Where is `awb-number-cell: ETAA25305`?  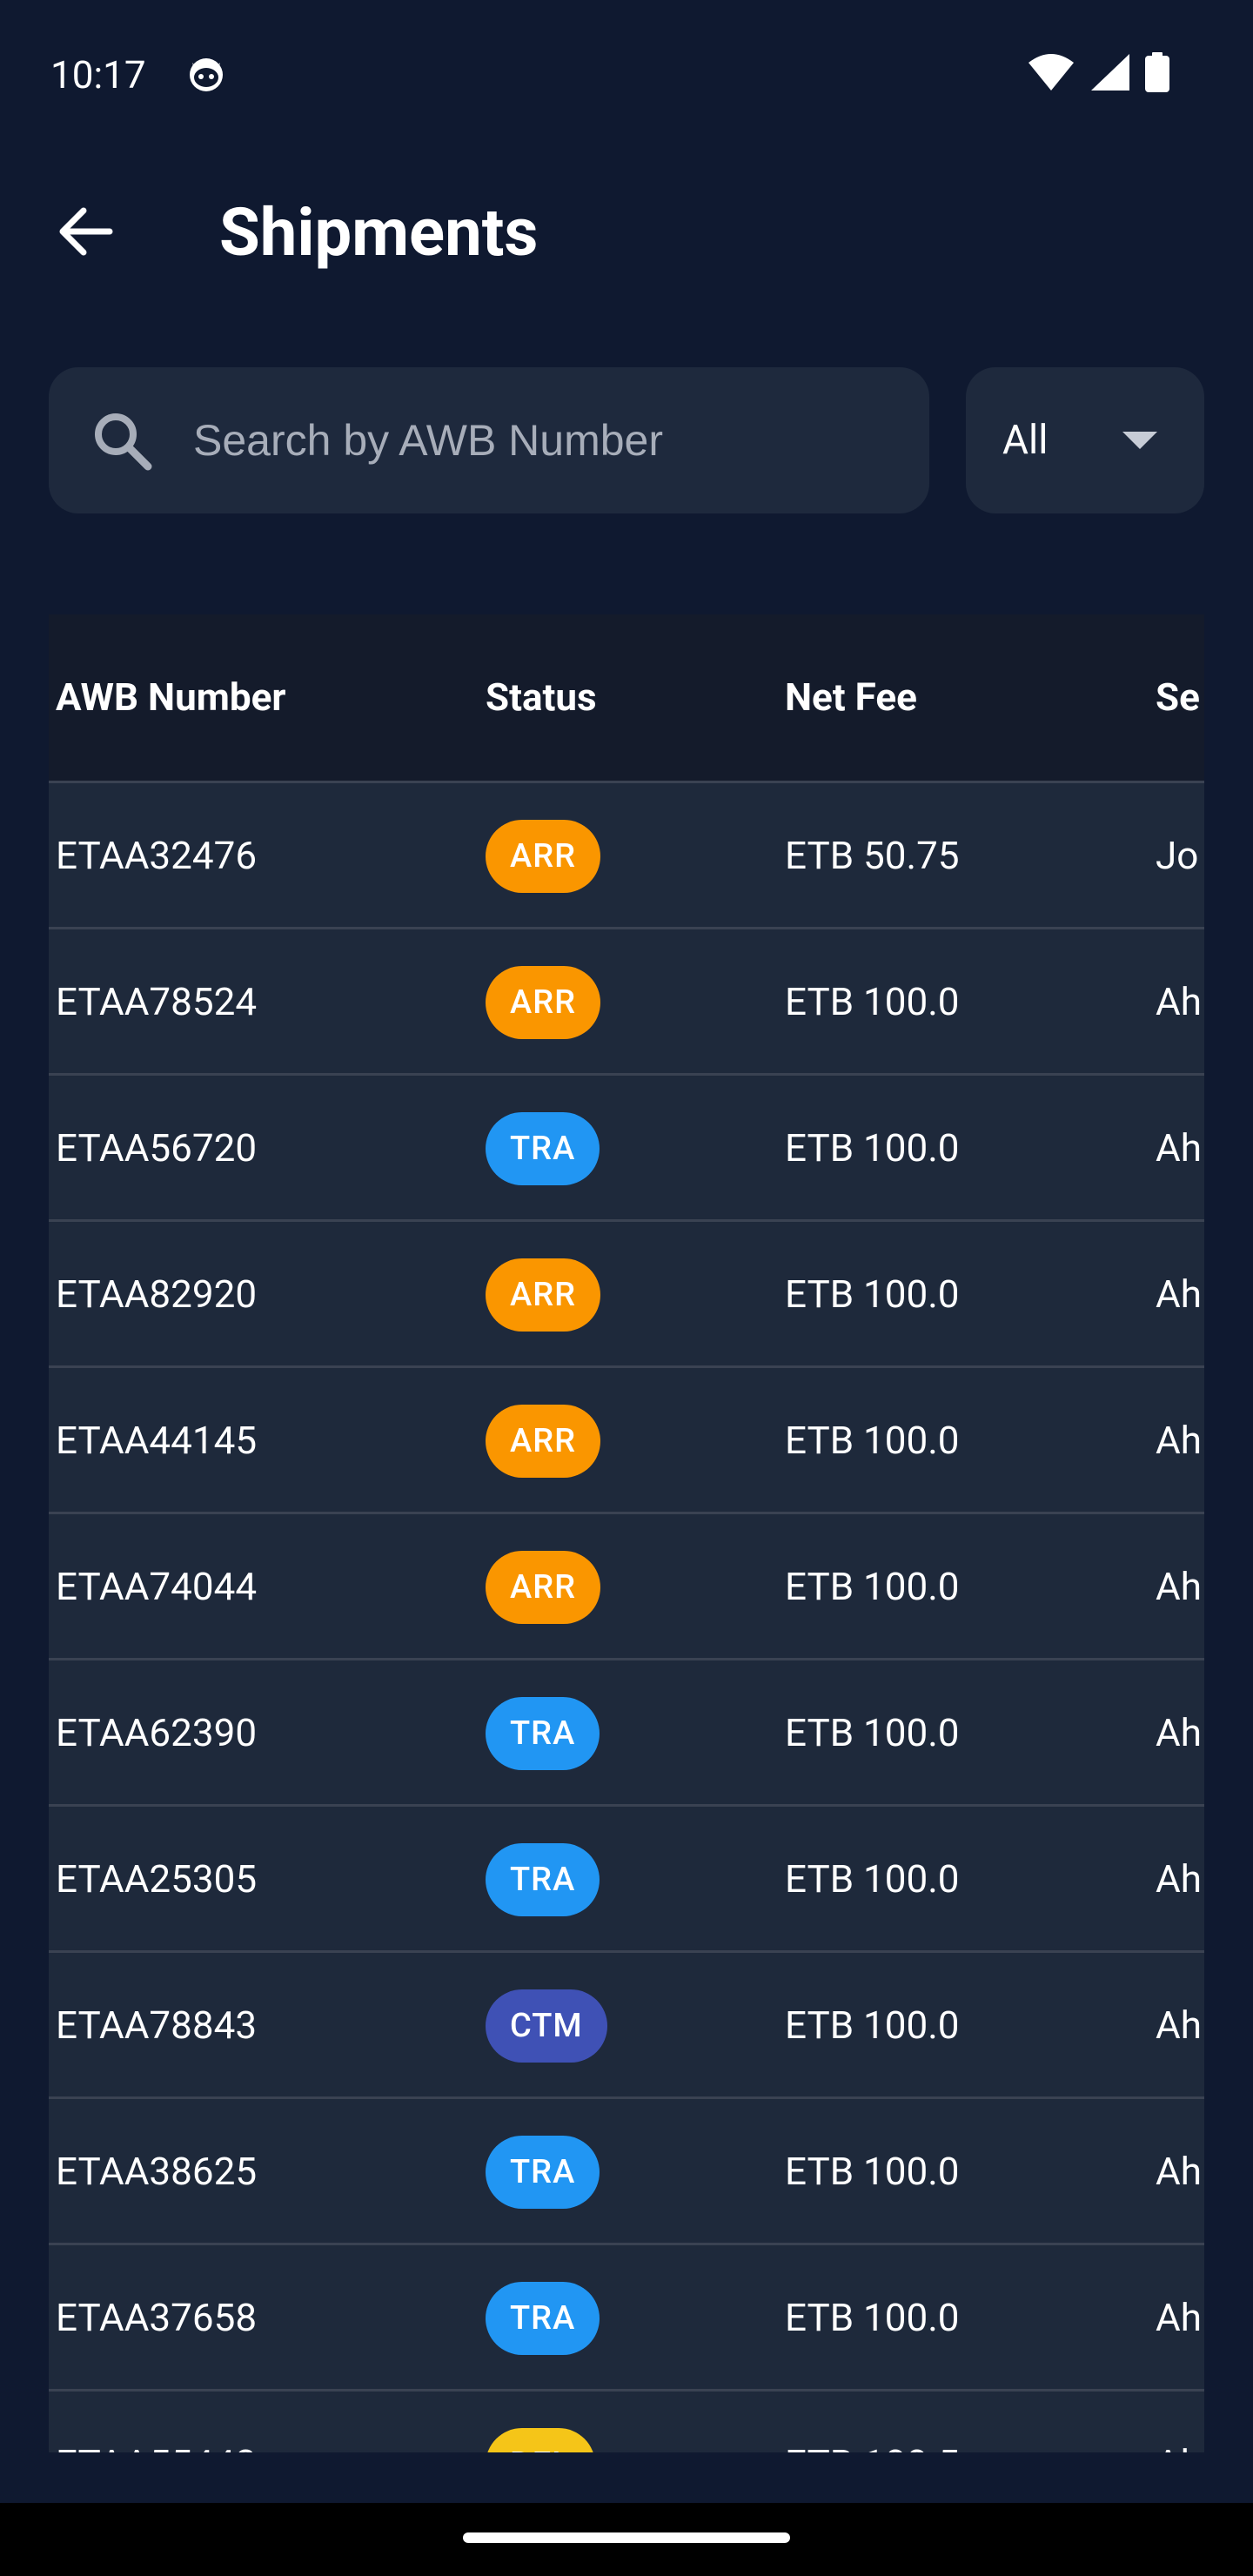 awb-number-cell: ETAA25305 is located at coordinates (157, 1879).